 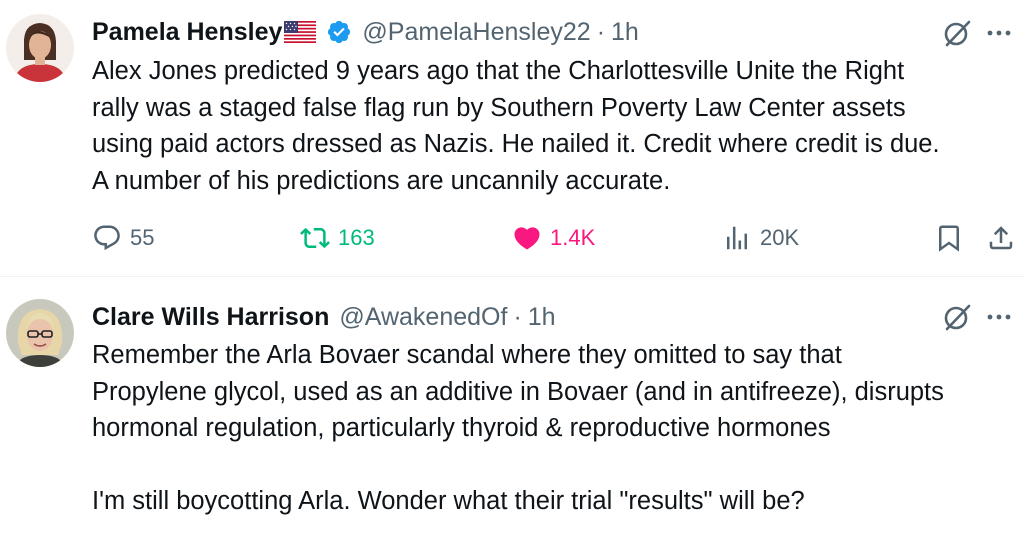 I want to click on tweet-actions: 55 163 1.4K 20K, so click(x=512, y=238).